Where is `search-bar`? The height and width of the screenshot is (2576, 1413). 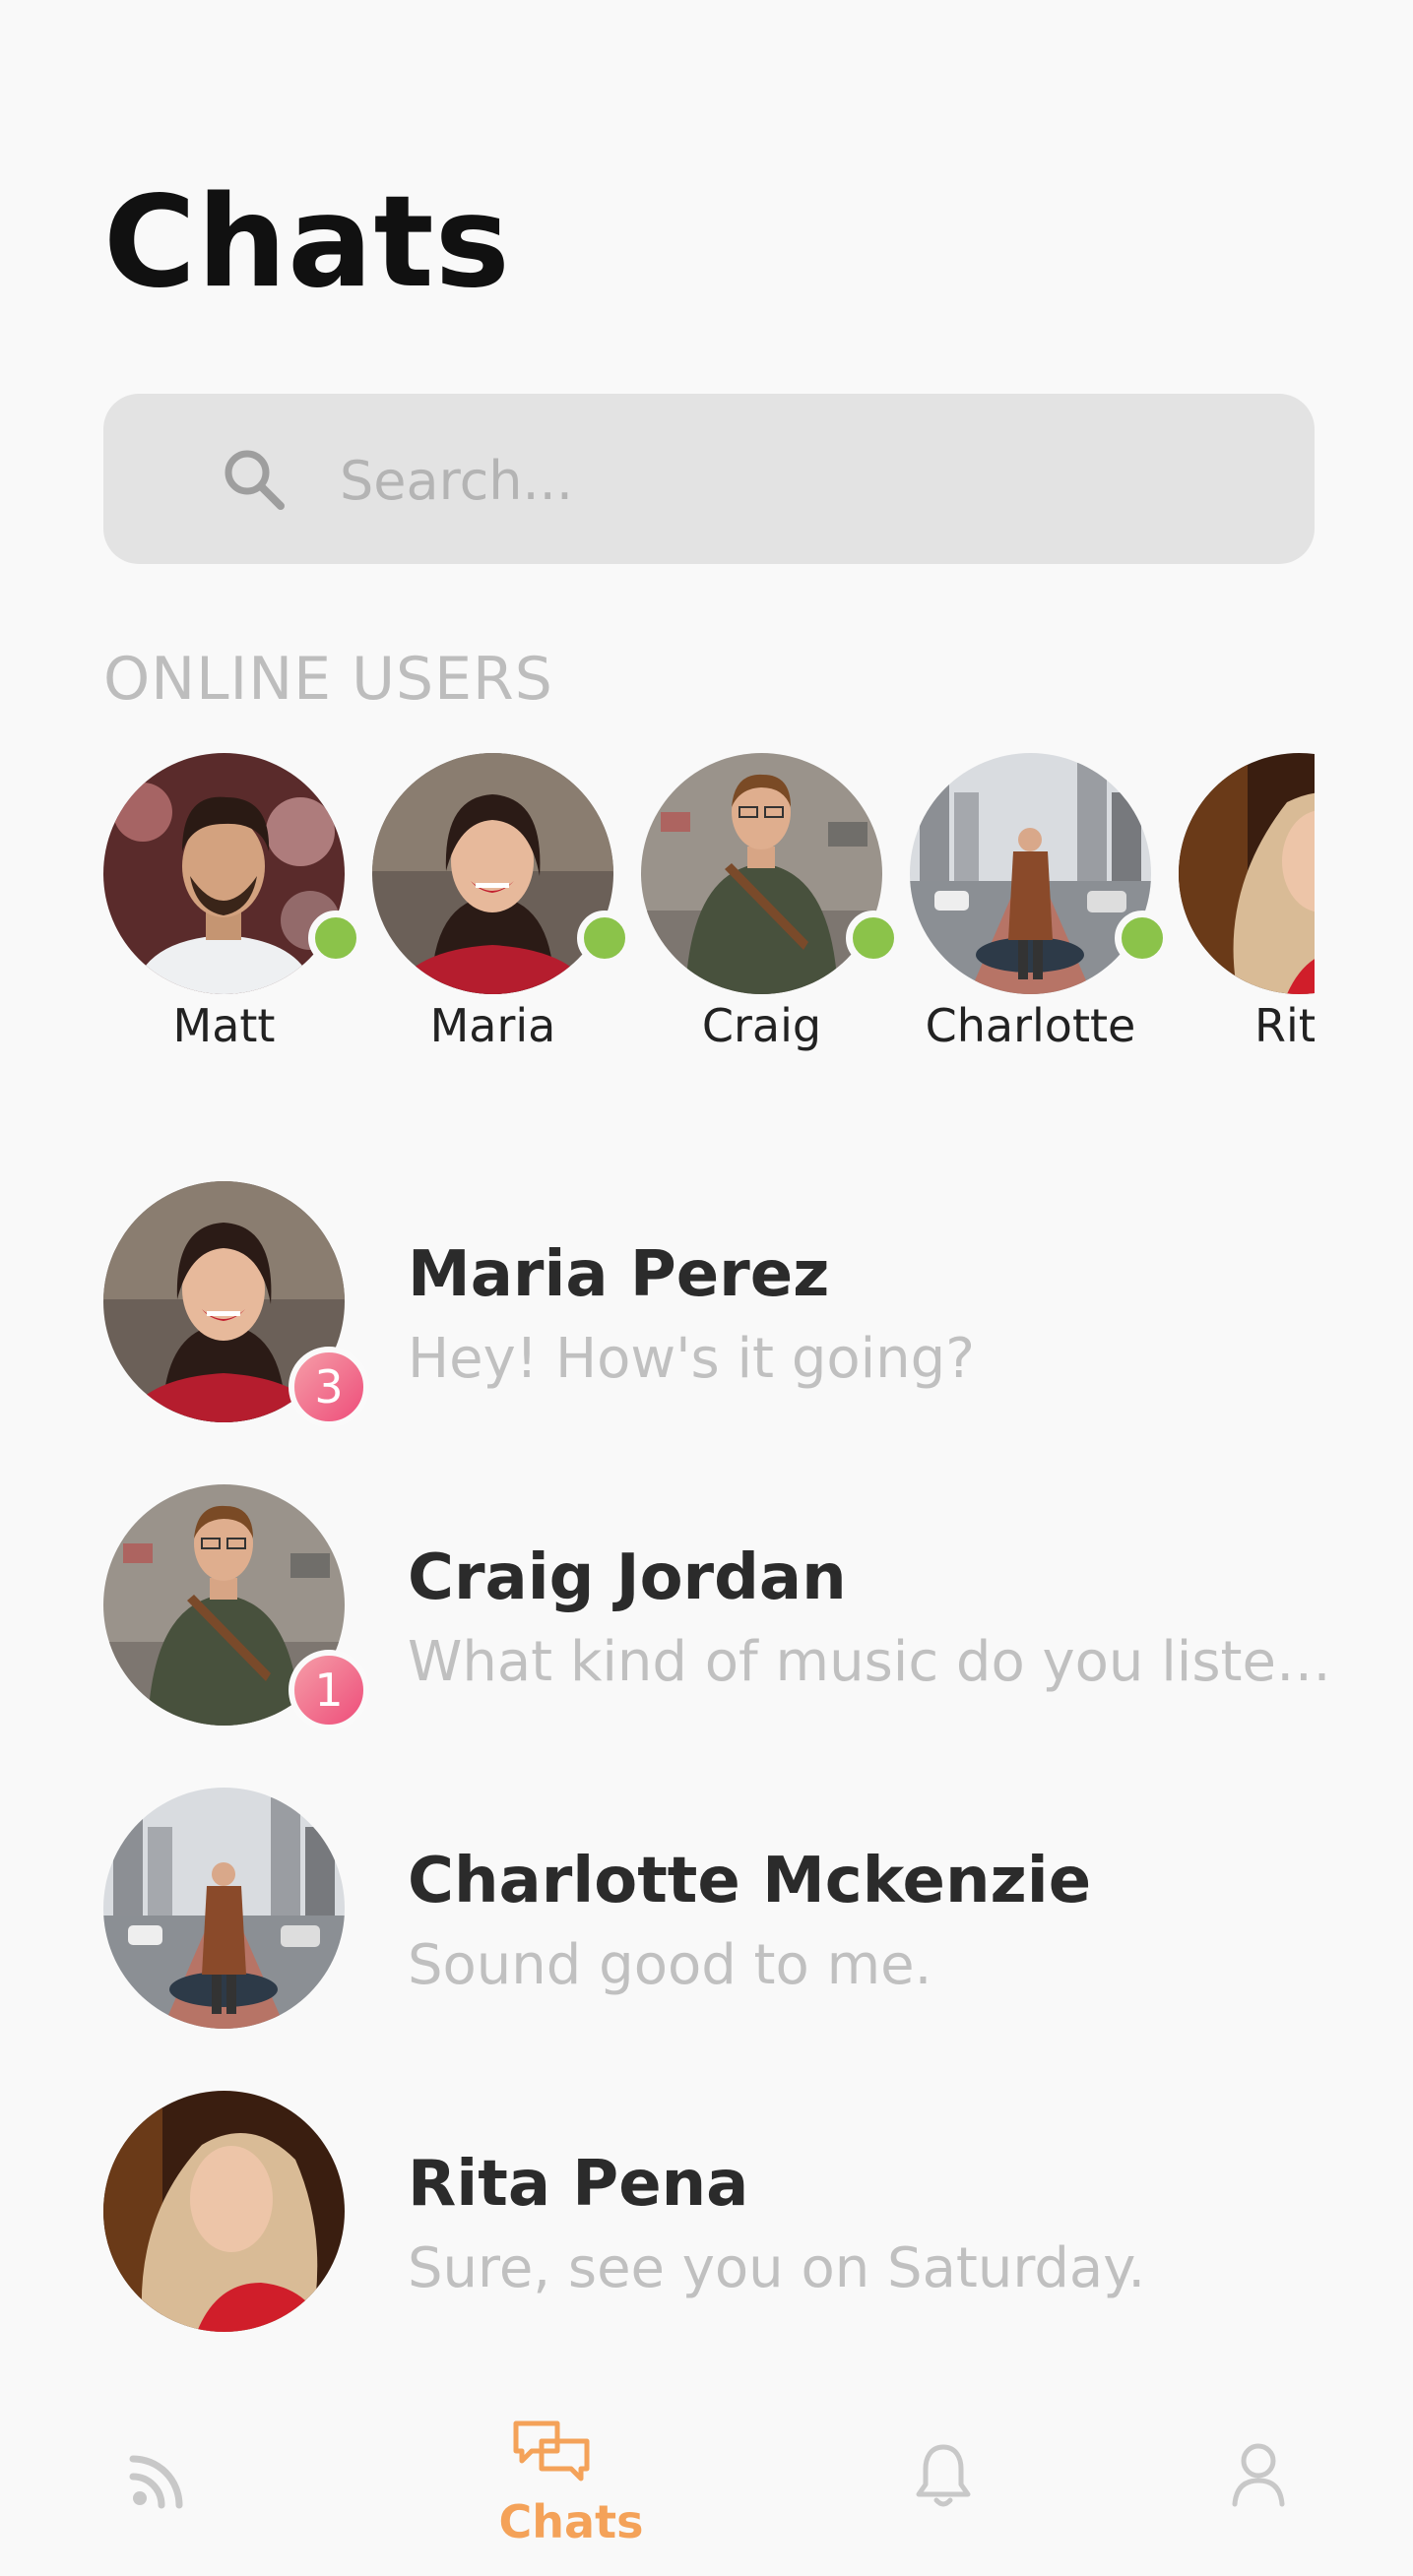 search-bar is located at coordinates (709, 479).